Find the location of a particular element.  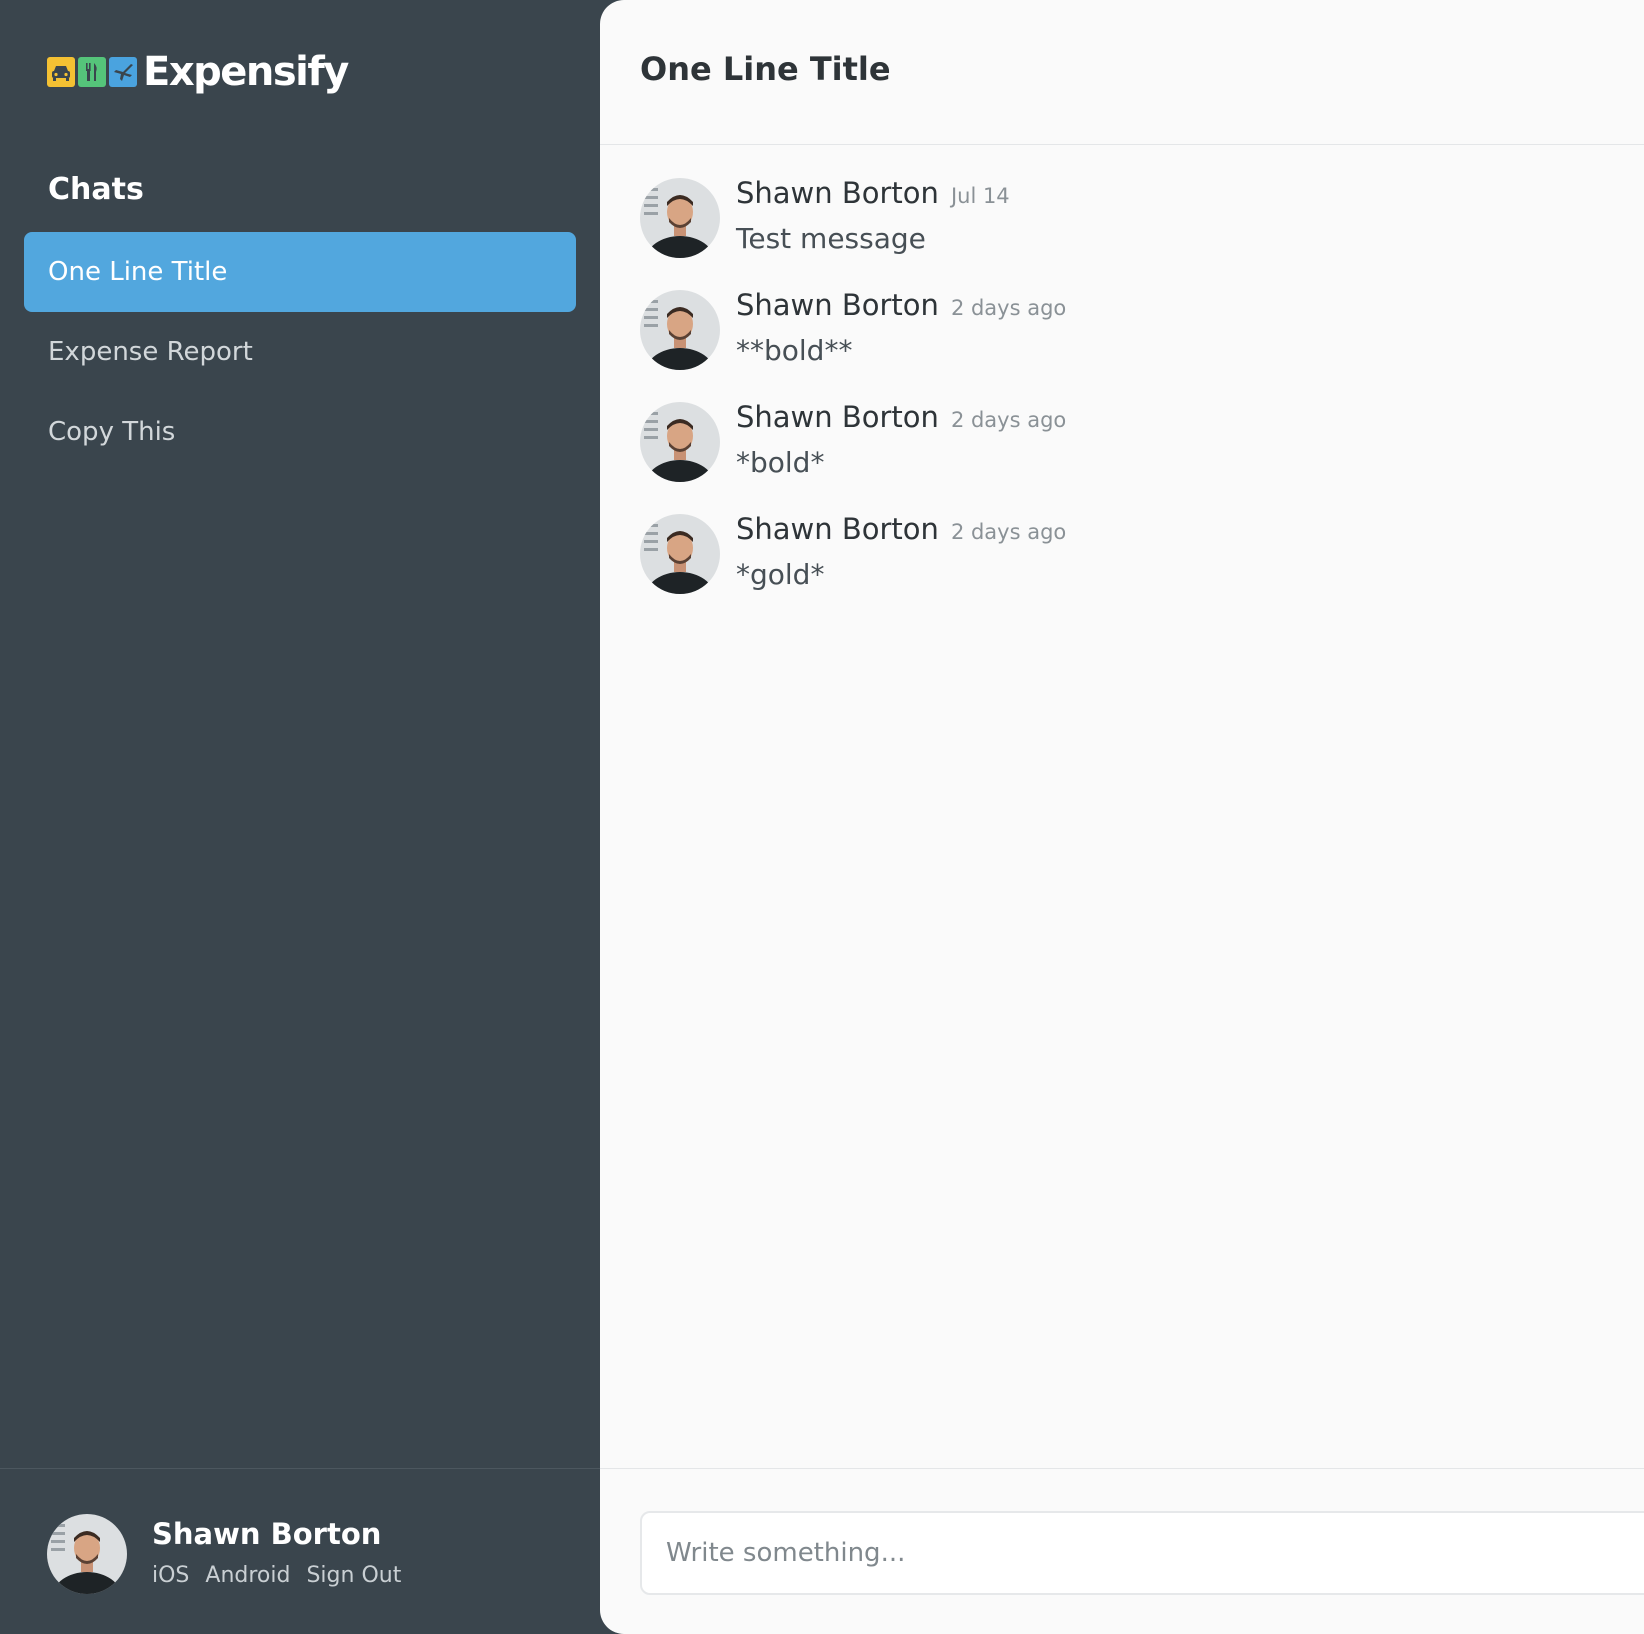

chat-header: One Line Title is located at coordinates (1122, 72).